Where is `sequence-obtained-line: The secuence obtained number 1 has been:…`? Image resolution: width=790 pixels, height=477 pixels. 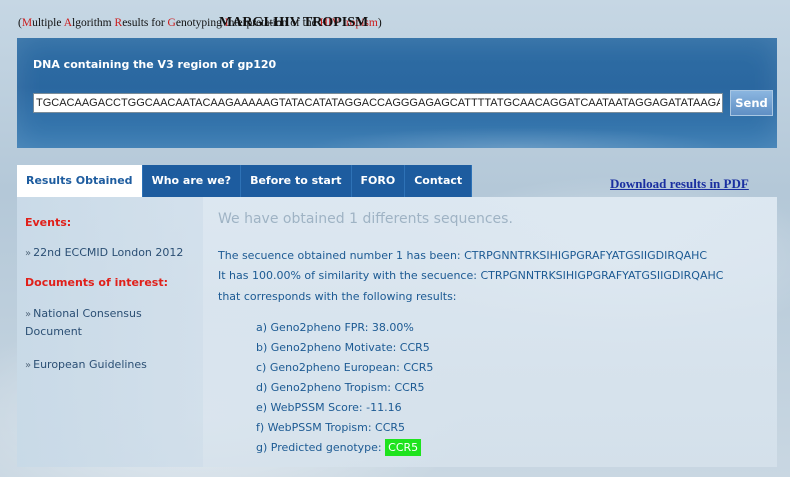 sequence-obtained-line: The secuence obtained number 1 has been:… is located at coordinates (463, 255).